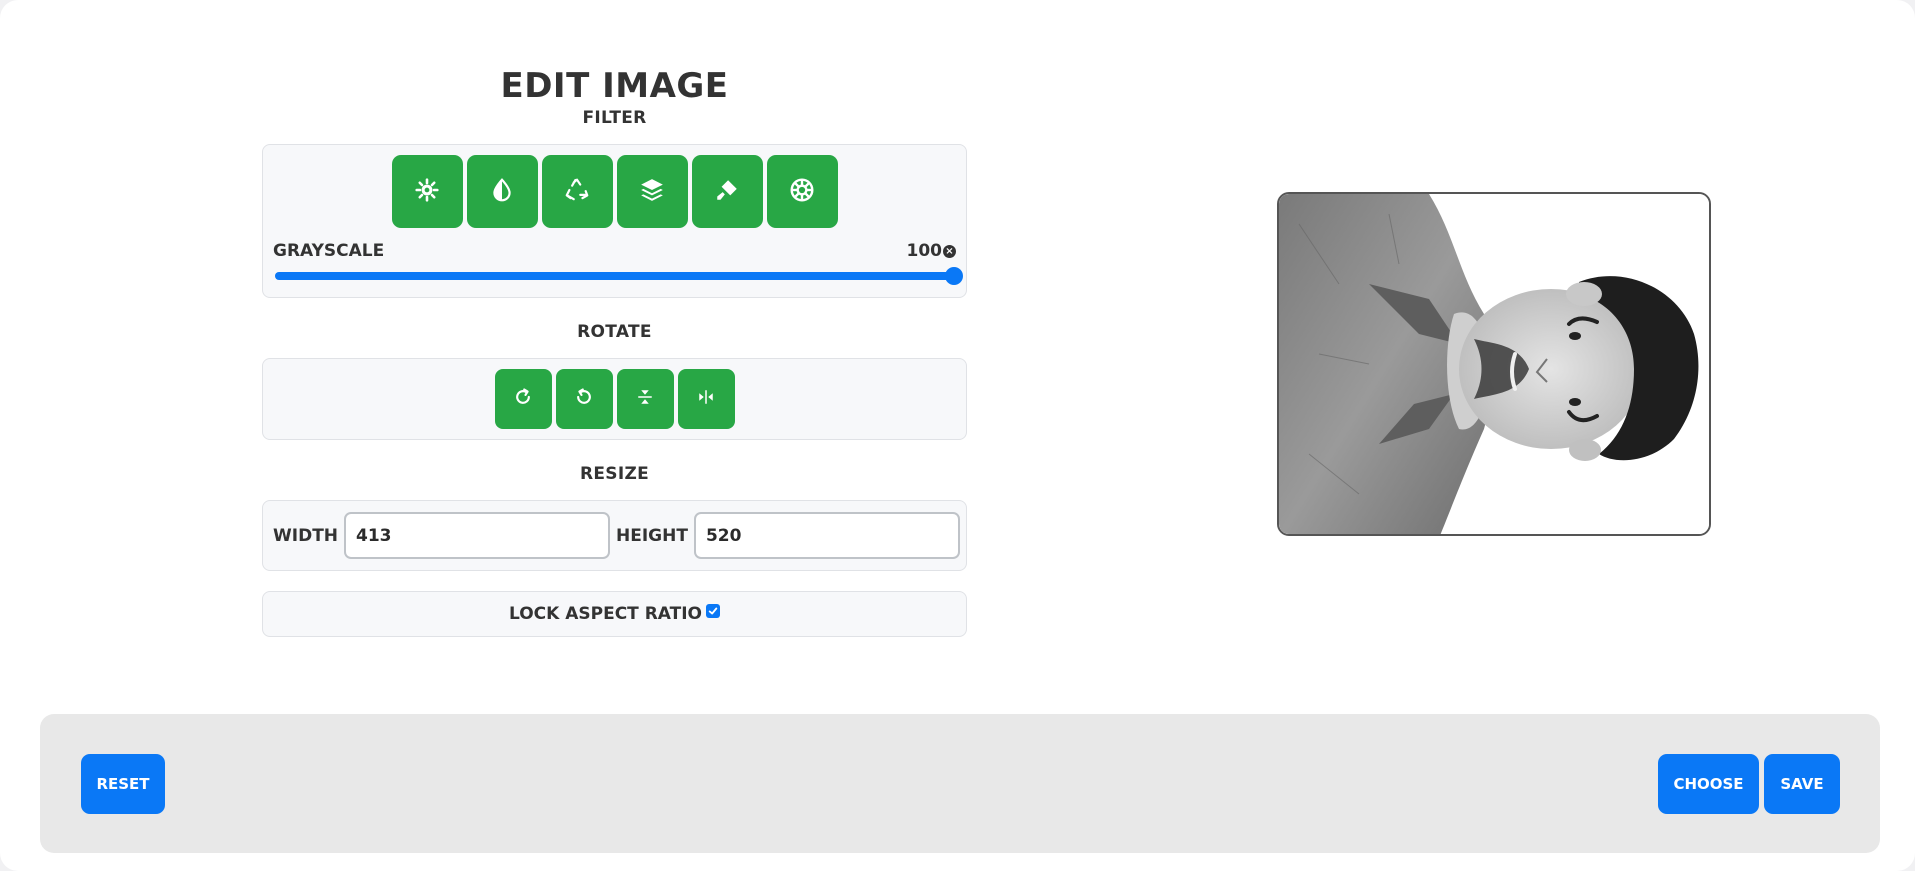 Image resolution: width=1915 pixels, height=871 pixels. Describe the element at coordinates (924, 251) in the screenshot. I see `filter-value-text: 100` at that location.